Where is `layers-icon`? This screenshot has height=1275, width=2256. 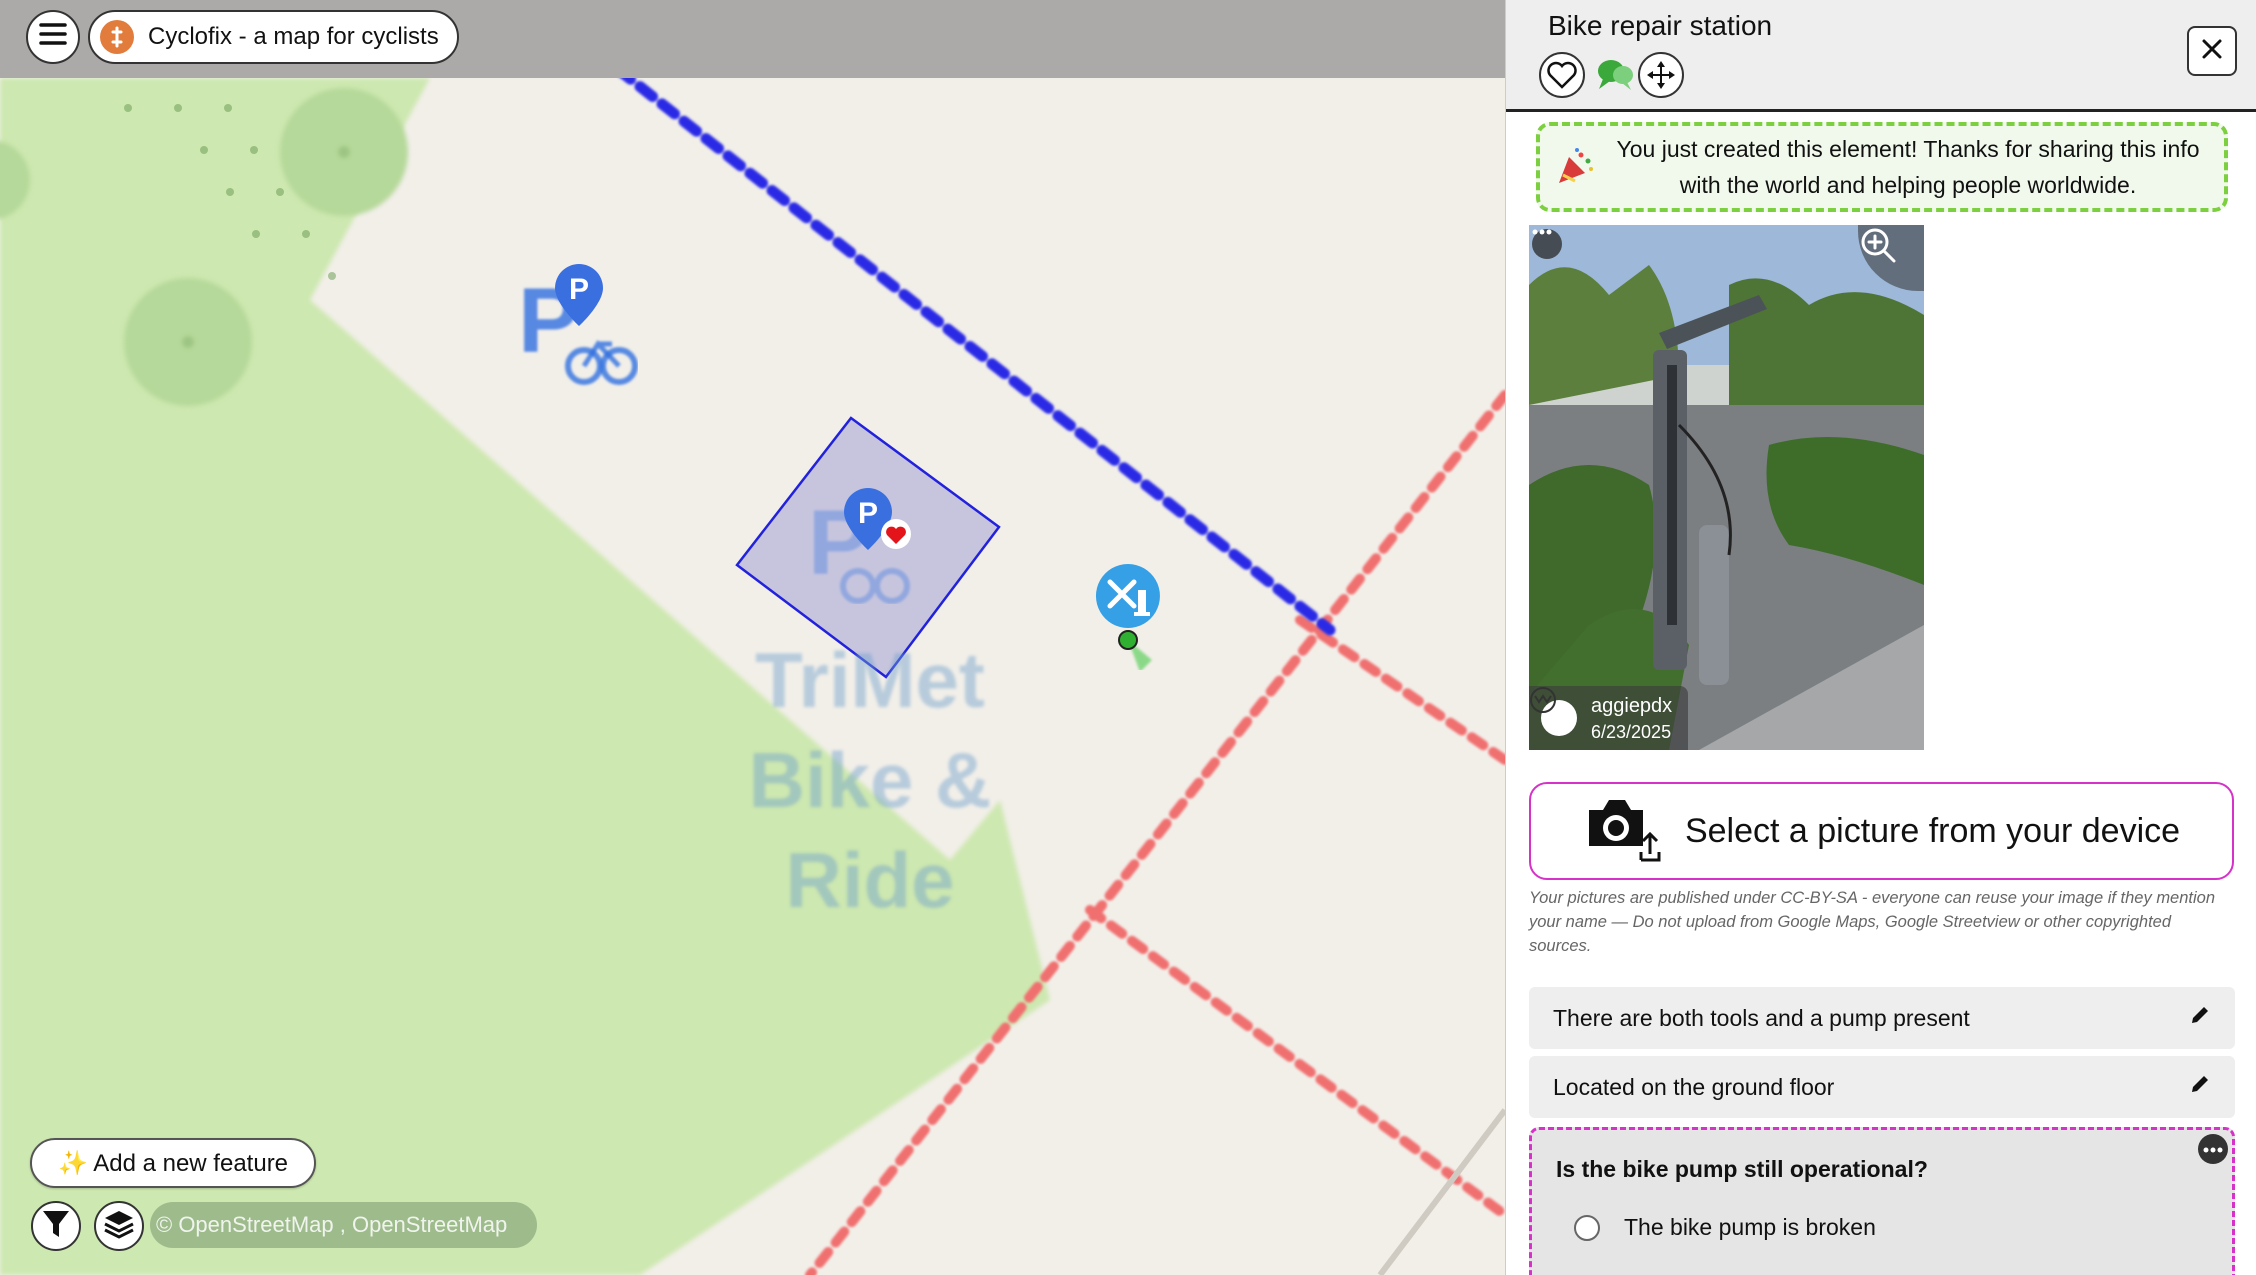 layers-icon is located at coordinates (119, 1226).